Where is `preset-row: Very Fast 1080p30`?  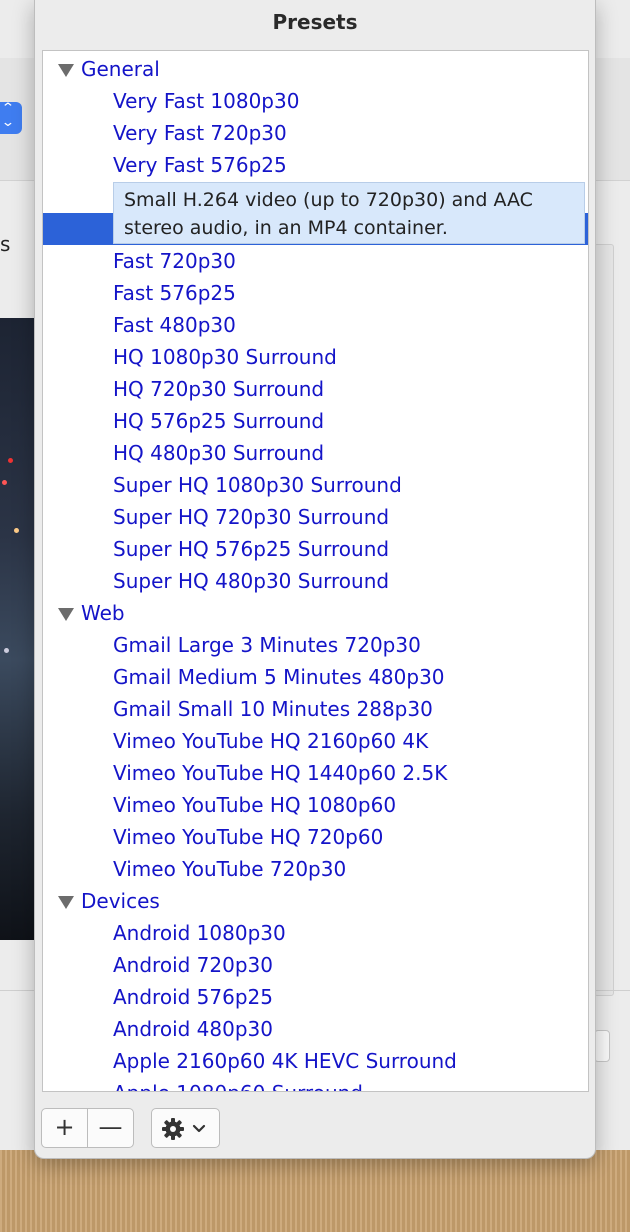 preset-row: Very Fast 1080p30 is located at coordinates (315, 101).